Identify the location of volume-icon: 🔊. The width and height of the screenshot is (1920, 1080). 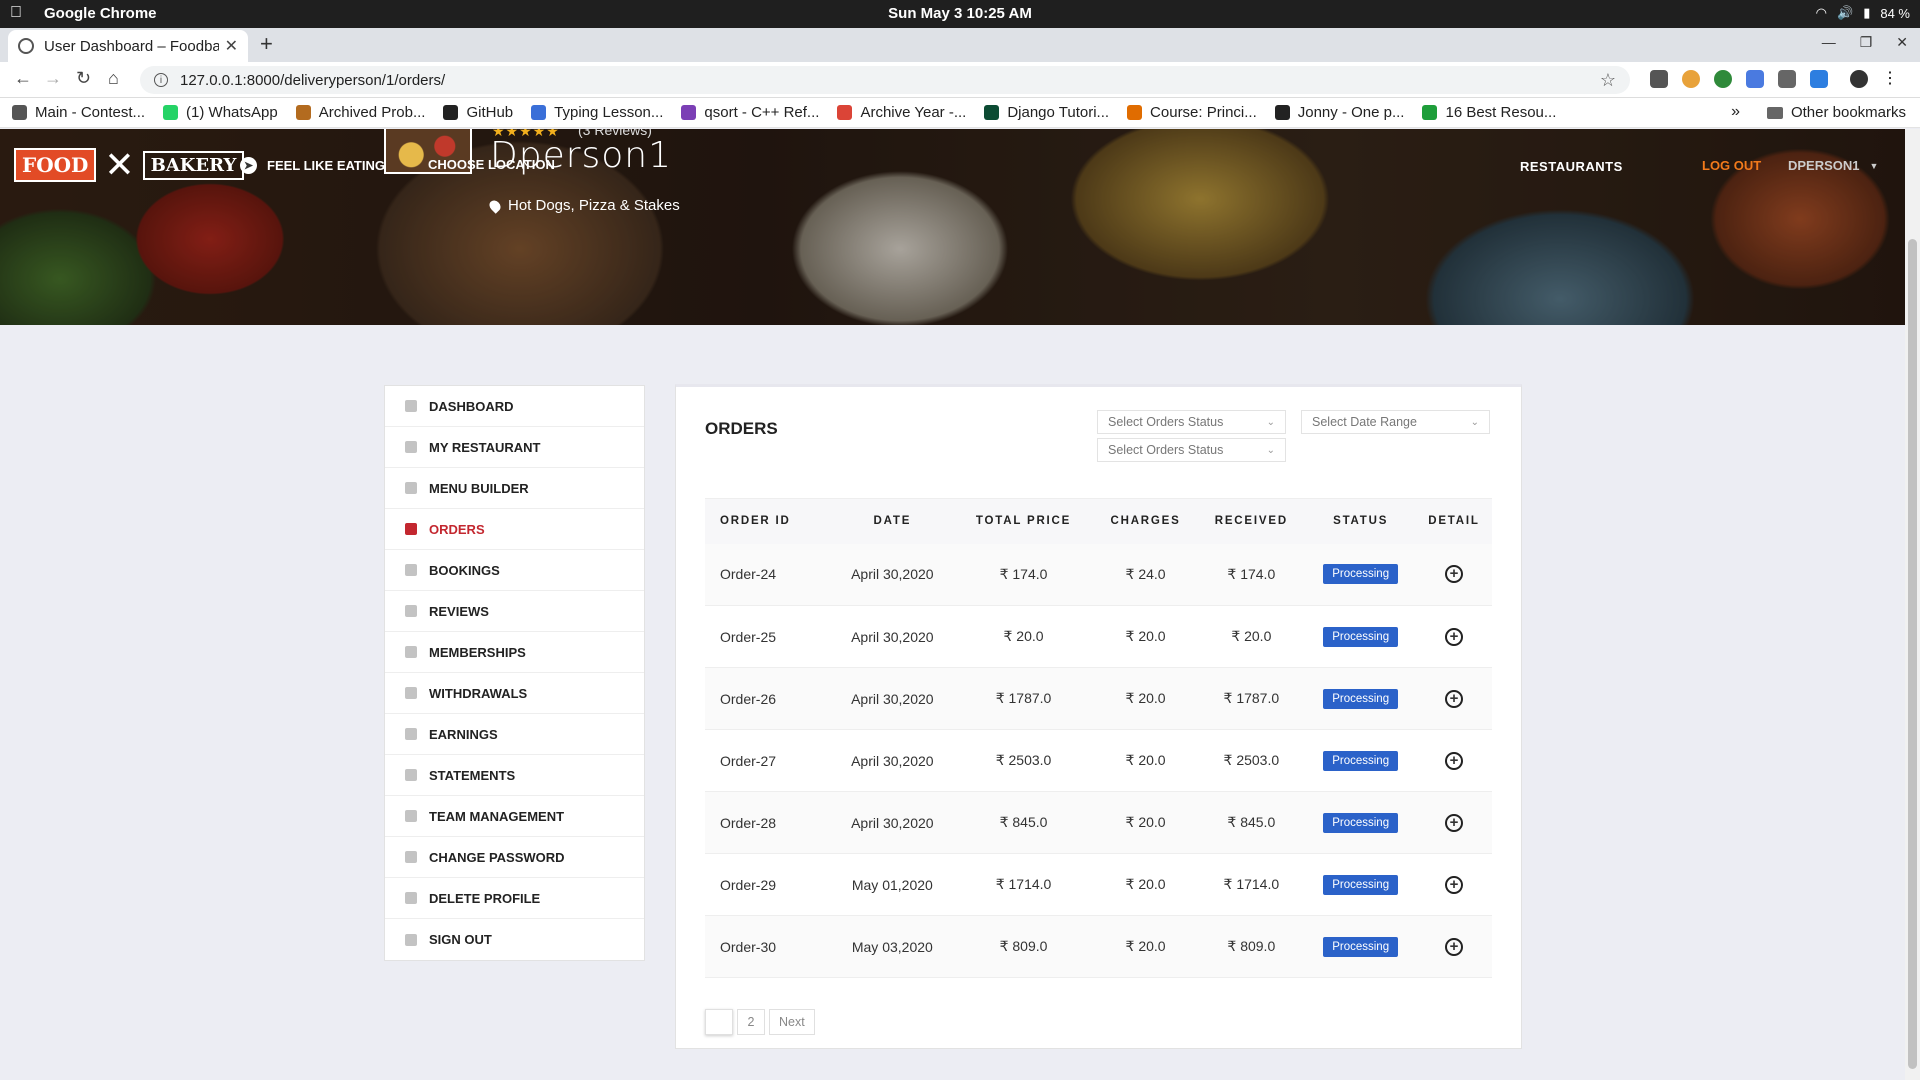
(1845, 13).